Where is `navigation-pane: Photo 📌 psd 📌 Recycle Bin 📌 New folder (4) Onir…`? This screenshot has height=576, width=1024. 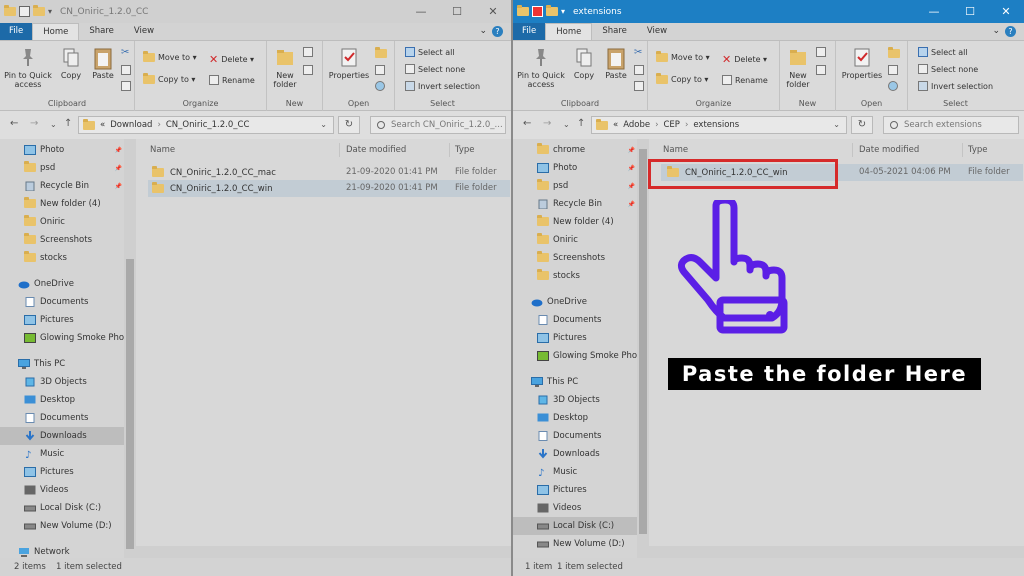 navigation-pane: Photo 📌 psd 📌 Recycle Bin 📌 New folder (4) Onir… is located at coordinates (68, 348).